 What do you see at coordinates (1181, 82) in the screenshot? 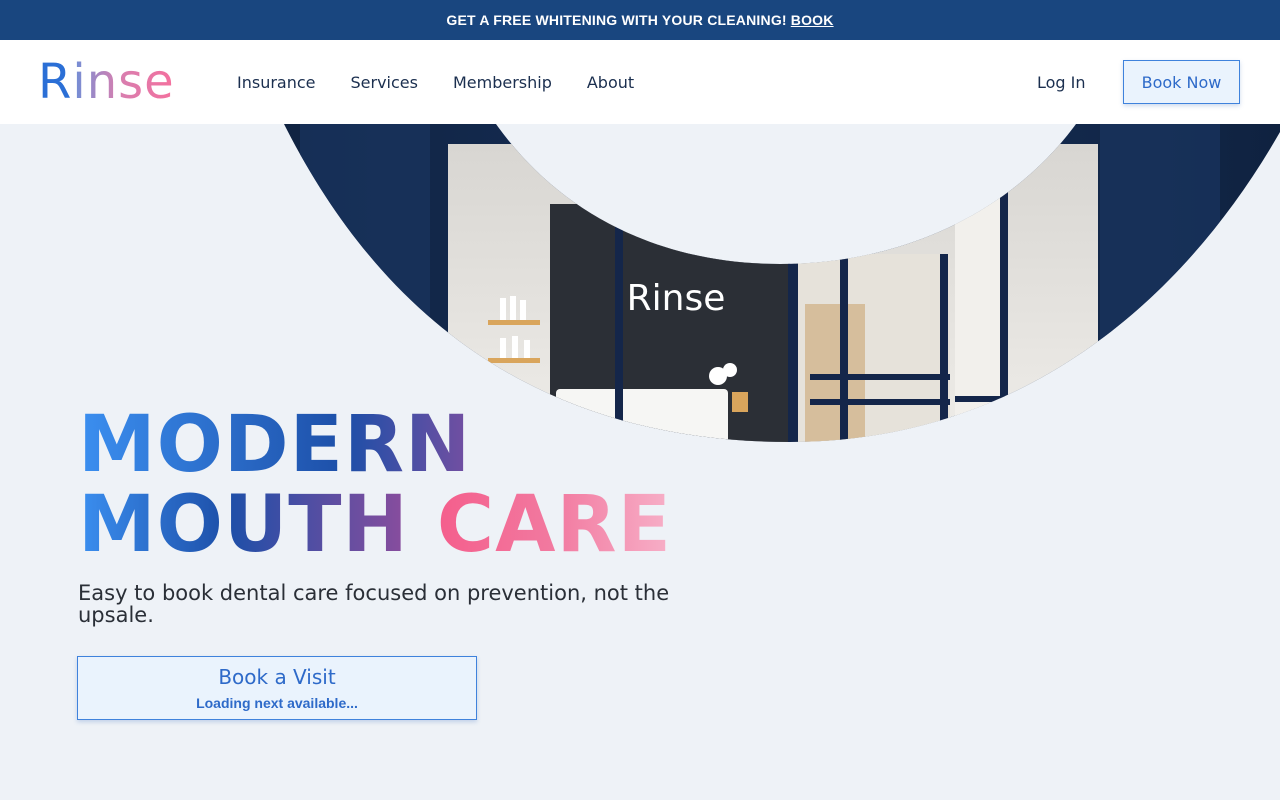
I see `book-now-button: Book Now` at bounding box center [1181, 82].